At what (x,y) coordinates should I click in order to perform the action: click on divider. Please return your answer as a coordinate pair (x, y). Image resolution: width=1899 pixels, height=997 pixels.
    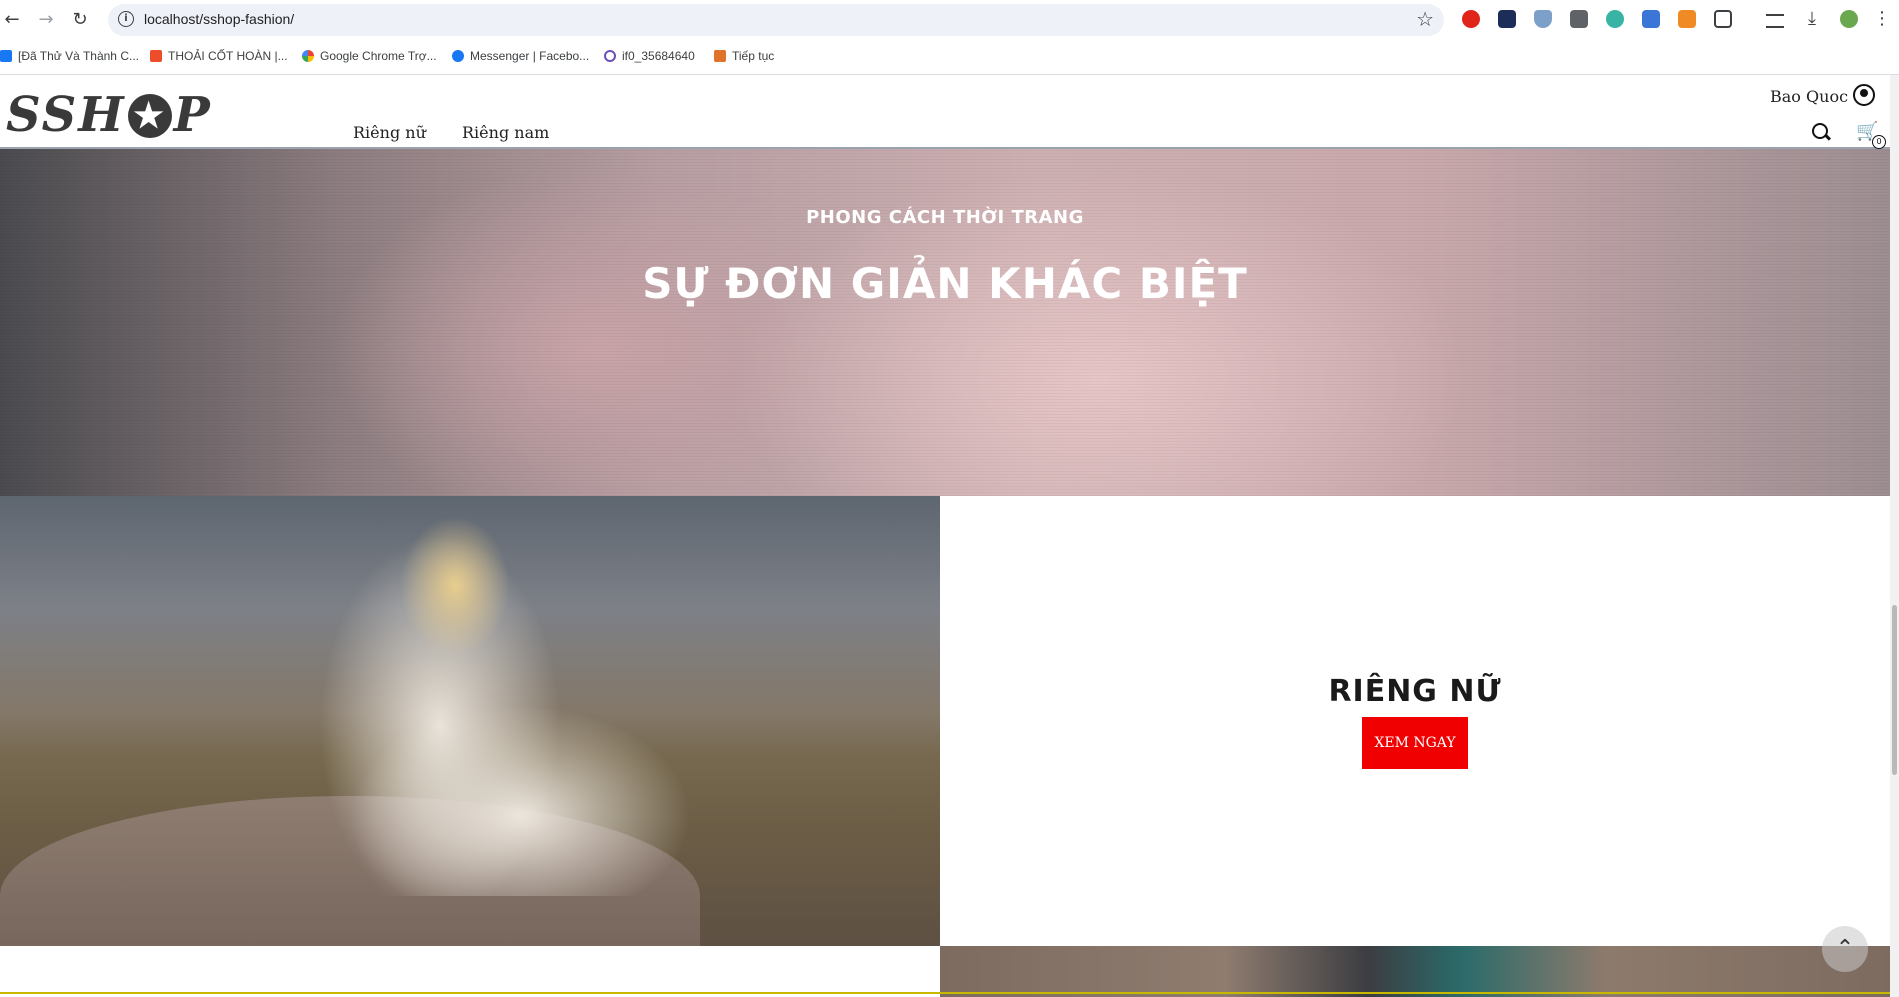
    Looking at the image, I should click on (945, 993).